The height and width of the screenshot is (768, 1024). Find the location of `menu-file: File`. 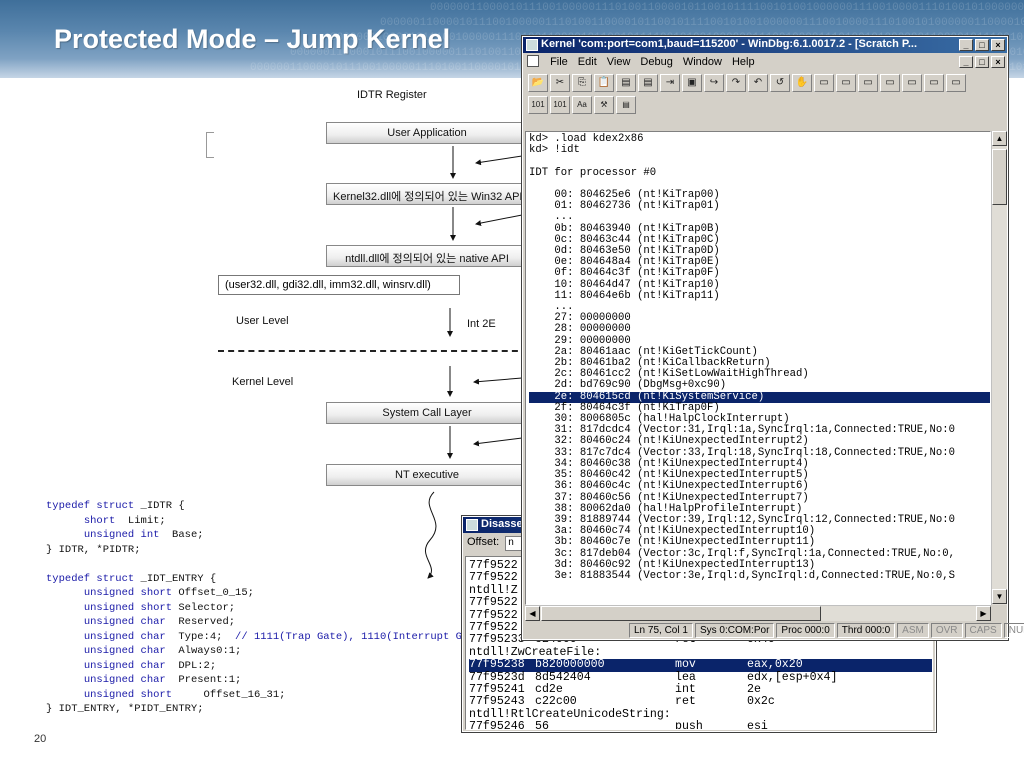

menu-file: File is located at coordinates (559, 62).